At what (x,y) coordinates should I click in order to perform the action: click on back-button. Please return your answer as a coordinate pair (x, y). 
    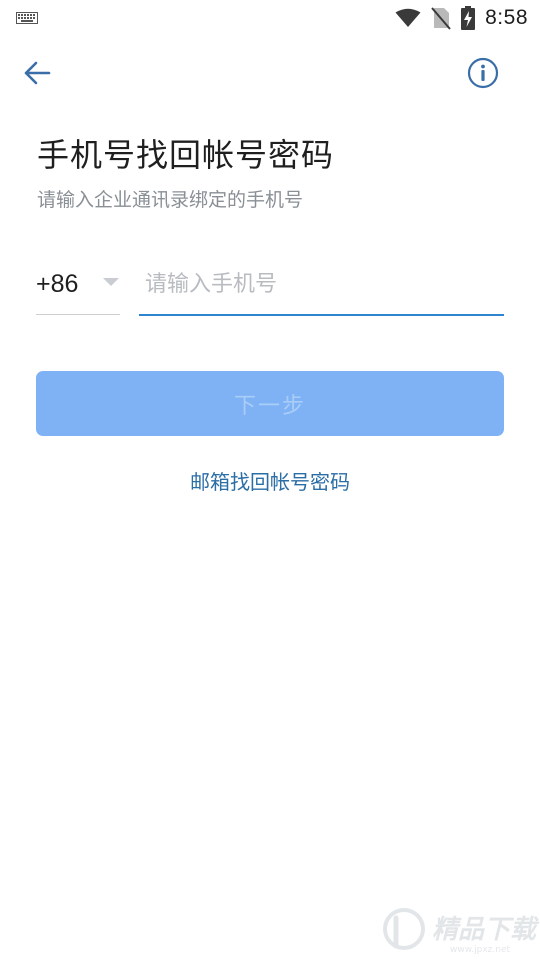
    Looking at the image, I should click on (37, 73).